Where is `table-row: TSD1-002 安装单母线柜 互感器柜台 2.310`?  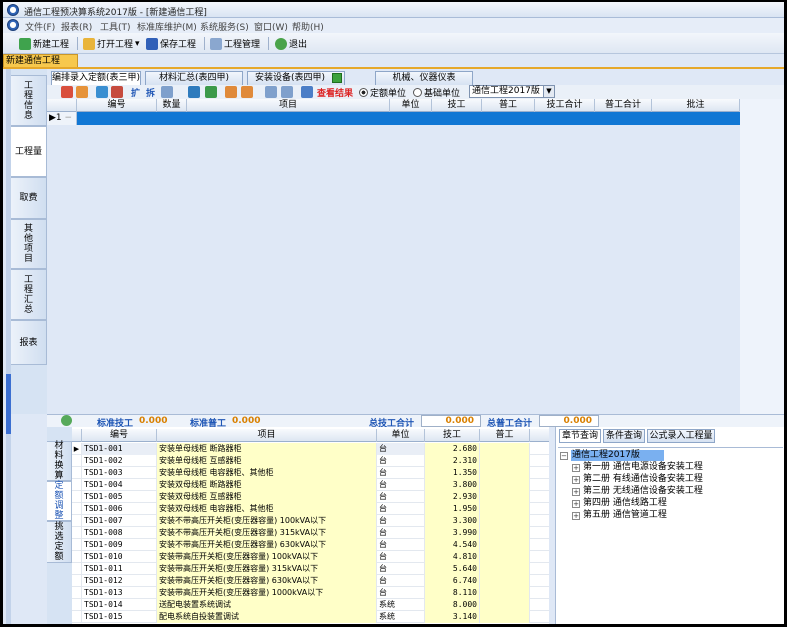
table-row: TSD1-002 安装单母线柜 互感器柜台 2.310 is located at coordinates (310, 461).